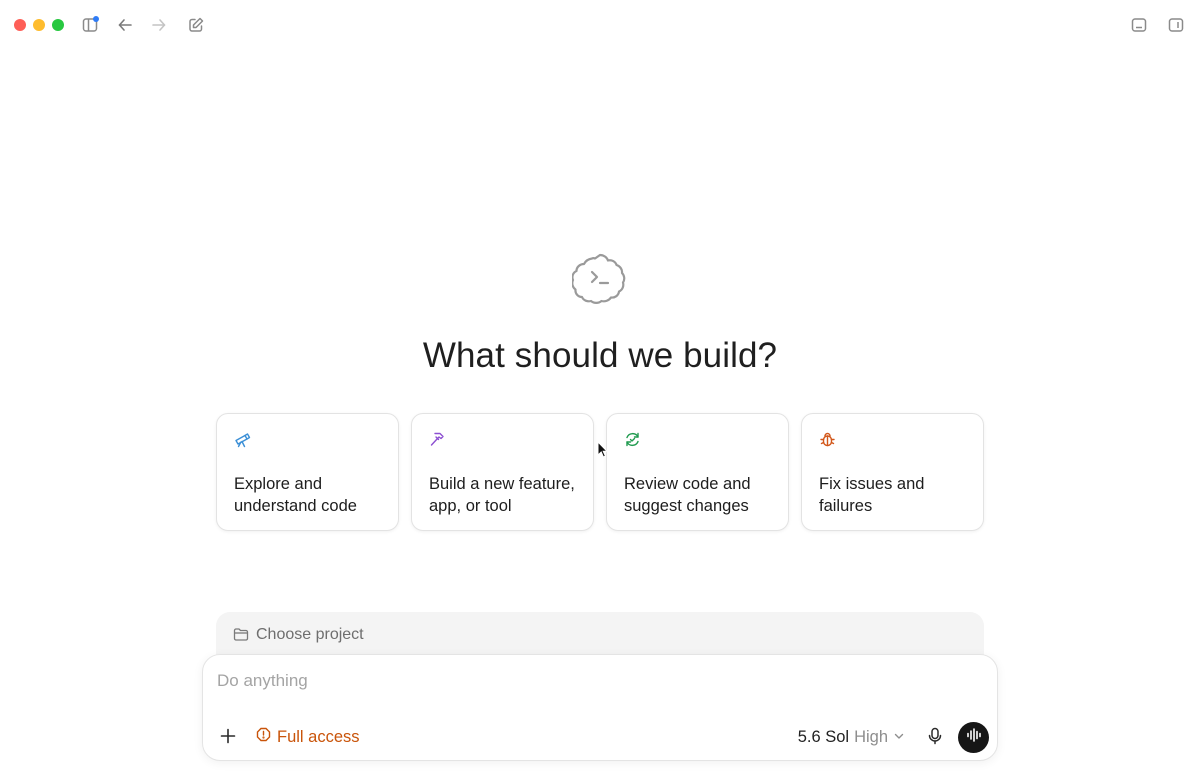 The image size is (1200, 778). What do you see at coordinates (823, 737) in the screenshot?
I see `model-name: 5.6 Sol` at bounding box center [823, 737].